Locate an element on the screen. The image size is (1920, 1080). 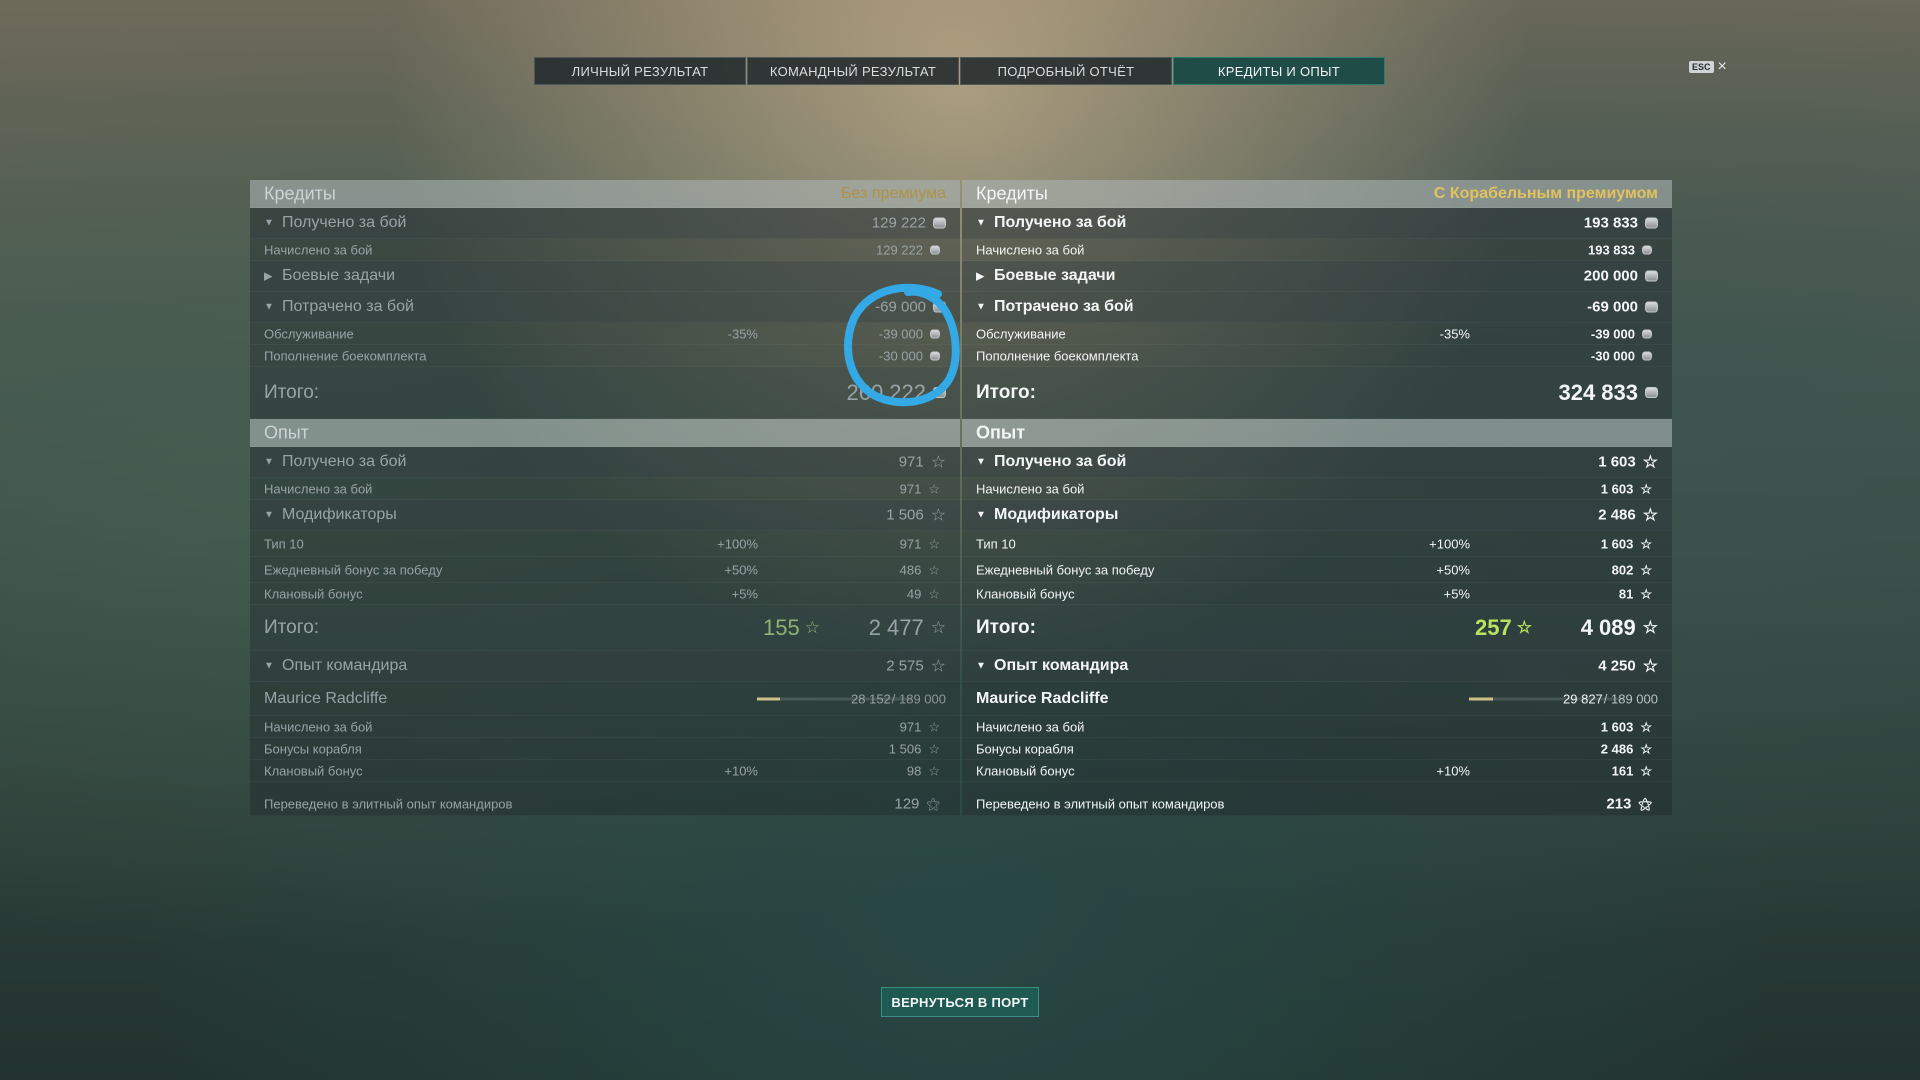
clan-bonus-value: 49 ☆ is located at coordinates (923, 593).